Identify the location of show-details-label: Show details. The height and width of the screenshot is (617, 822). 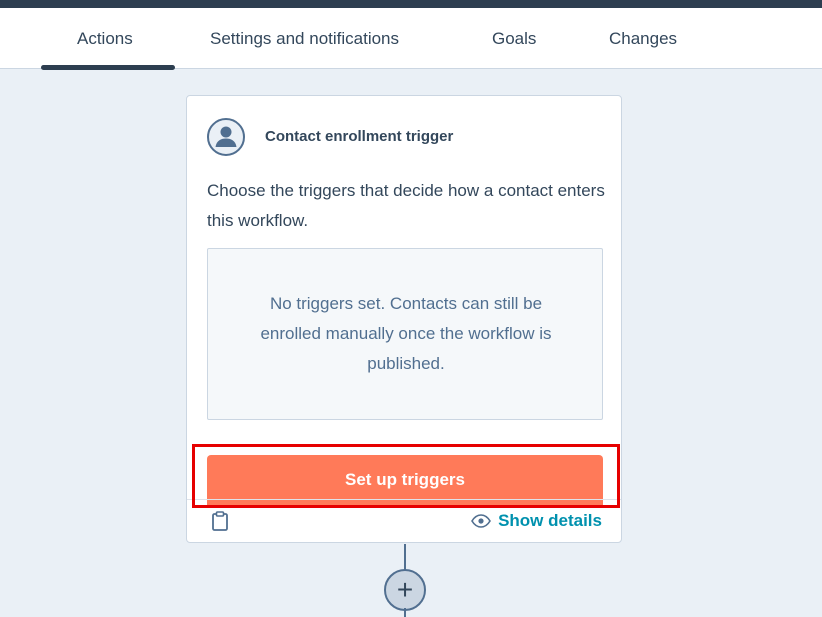
(550, 520).